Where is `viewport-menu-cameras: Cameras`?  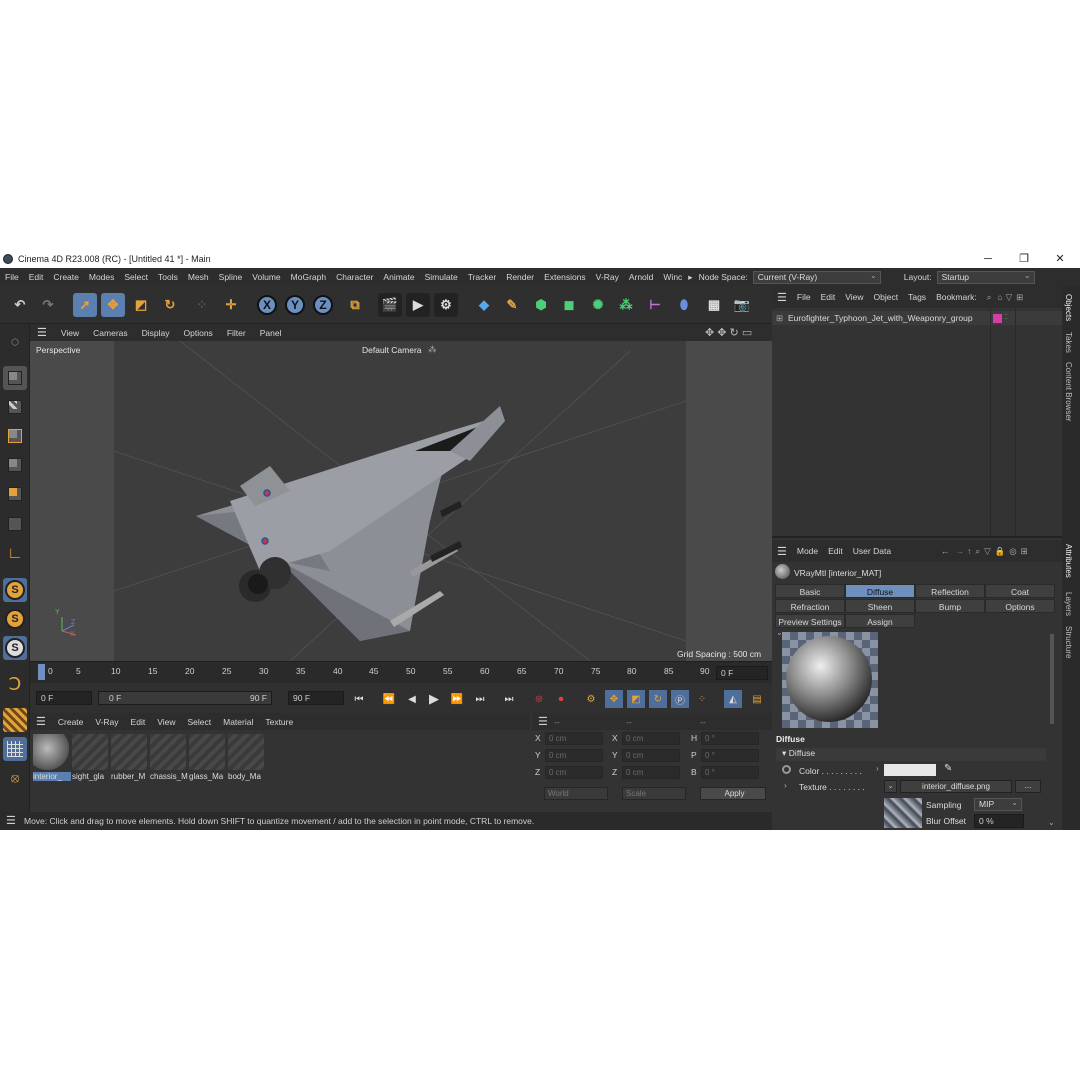 viewport-menu-cameras: Cameras is located at coordinates (110, 333).